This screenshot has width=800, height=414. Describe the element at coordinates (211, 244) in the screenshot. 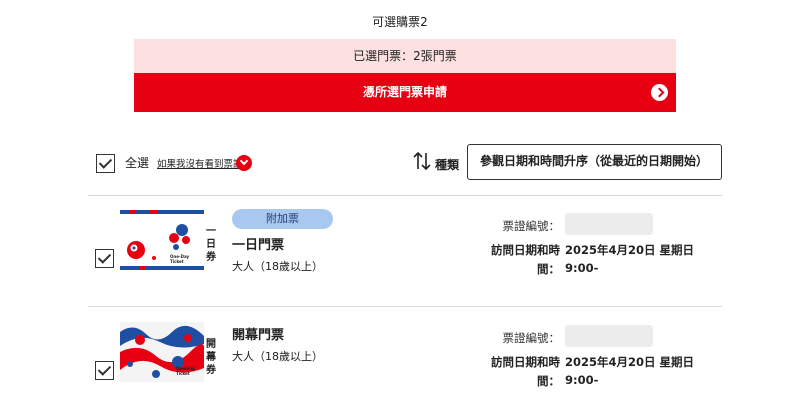

I see `thumb-vertical-title: 一日券` at that location.